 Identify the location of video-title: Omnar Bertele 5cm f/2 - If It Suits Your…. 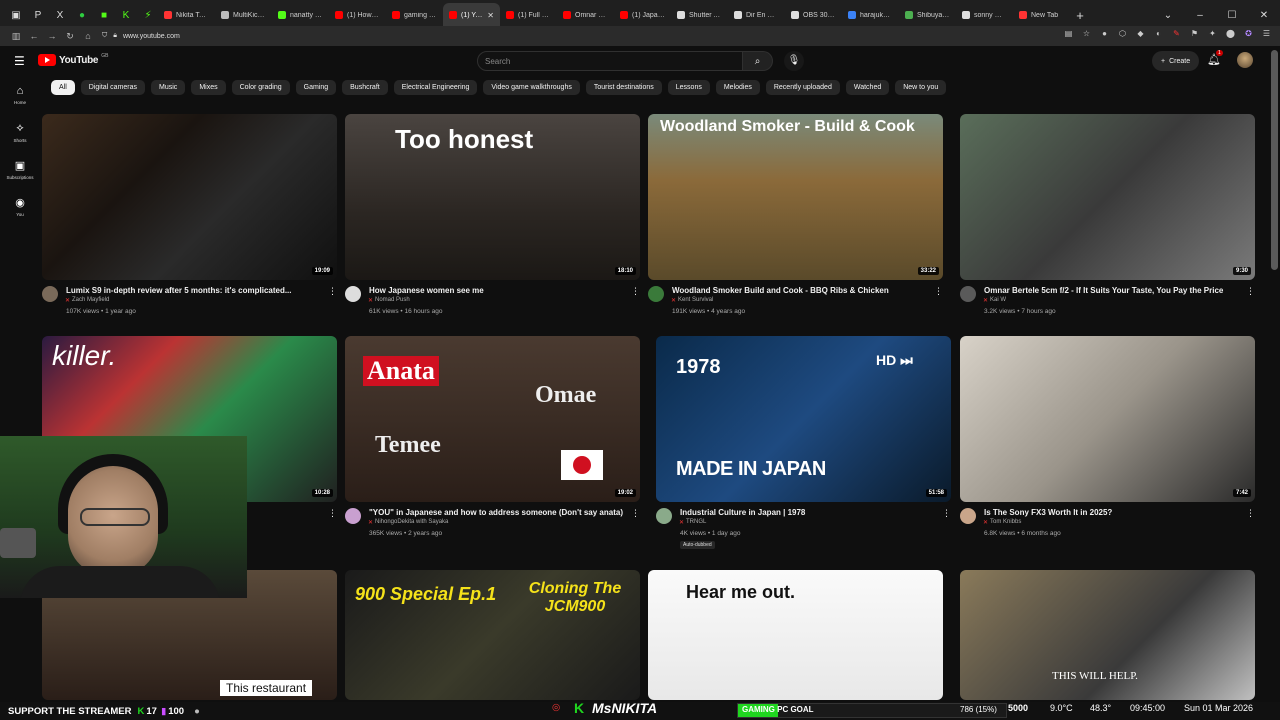
(1111, 290).